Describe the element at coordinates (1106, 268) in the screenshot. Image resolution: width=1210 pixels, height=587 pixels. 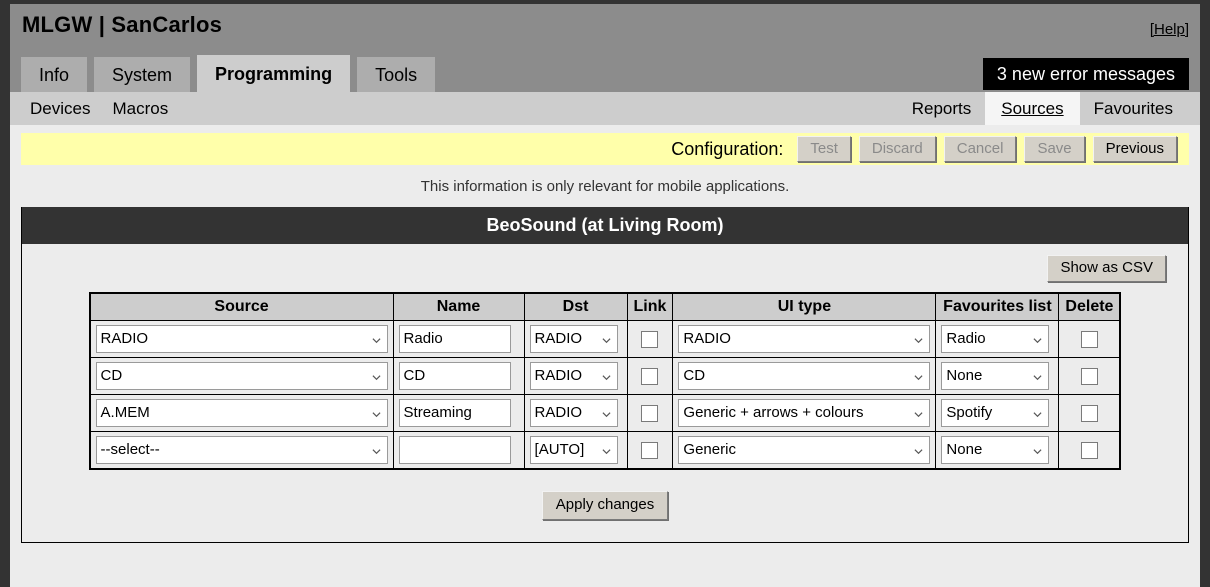
I see `show-as-csv-button: Show as CSV` at that location.